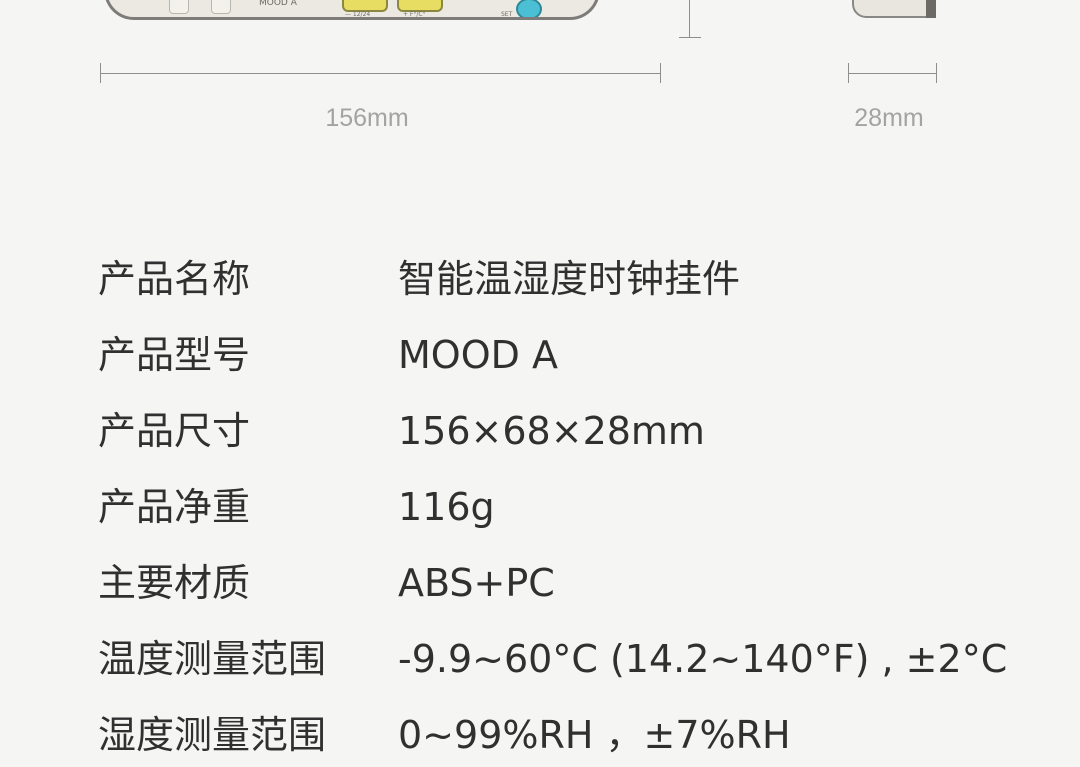 The width and height of the screenshot is (1080, 767). I want to click on spec-label: 温度测量范围, so click(212, 659).